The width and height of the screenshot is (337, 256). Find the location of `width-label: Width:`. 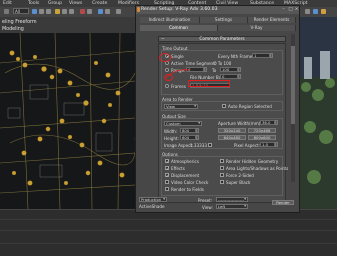

width-label: Width: is located at coordinates (171, 131).